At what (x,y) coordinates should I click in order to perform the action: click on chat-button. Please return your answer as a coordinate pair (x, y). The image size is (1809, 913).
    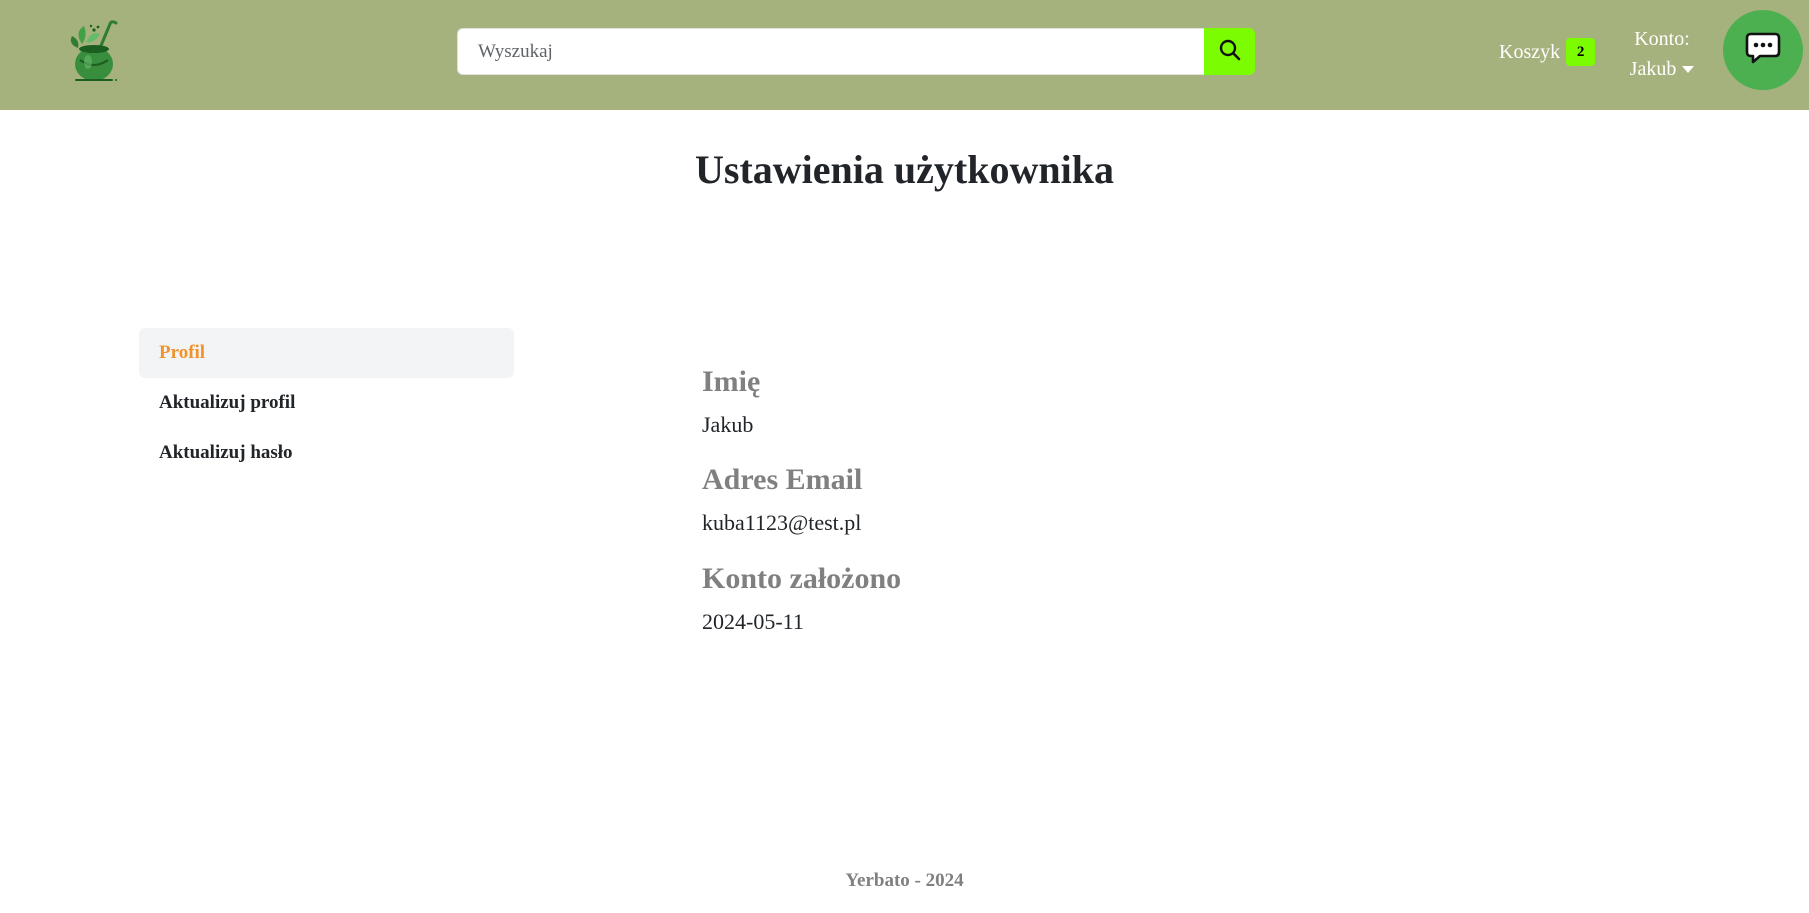
    Looking at the image, I should click on (1763, 50).